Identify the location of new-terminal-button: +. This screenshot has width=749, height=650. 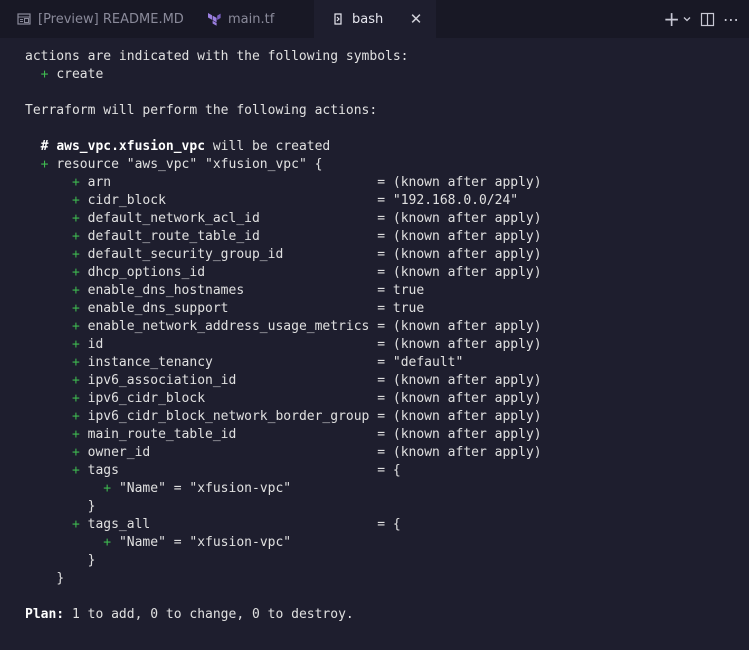
(671, 19).